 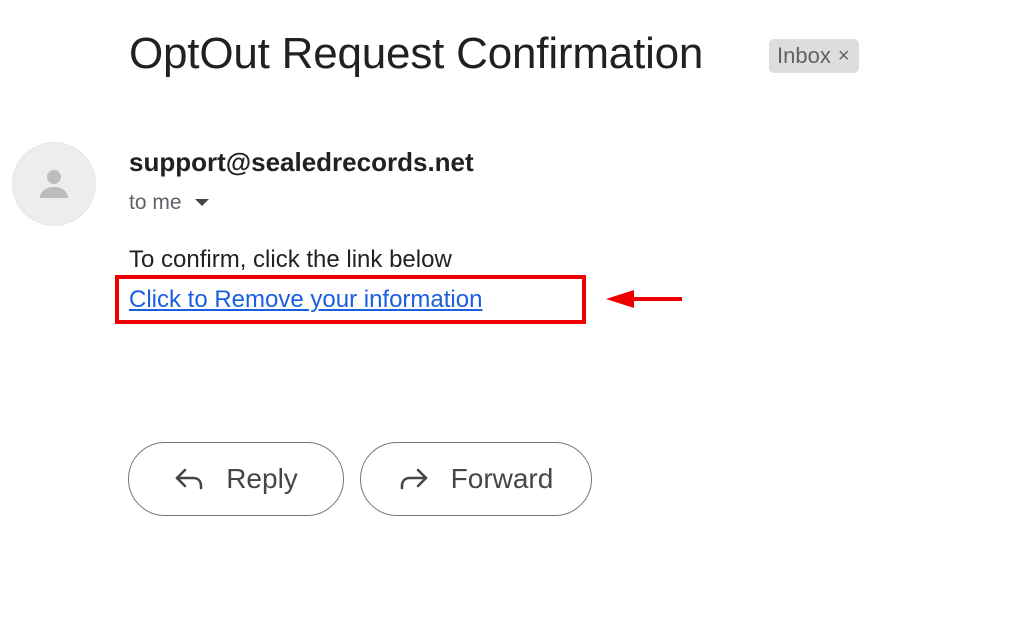 I want to click on forward-button: Forward, so click(x=476, y=479).